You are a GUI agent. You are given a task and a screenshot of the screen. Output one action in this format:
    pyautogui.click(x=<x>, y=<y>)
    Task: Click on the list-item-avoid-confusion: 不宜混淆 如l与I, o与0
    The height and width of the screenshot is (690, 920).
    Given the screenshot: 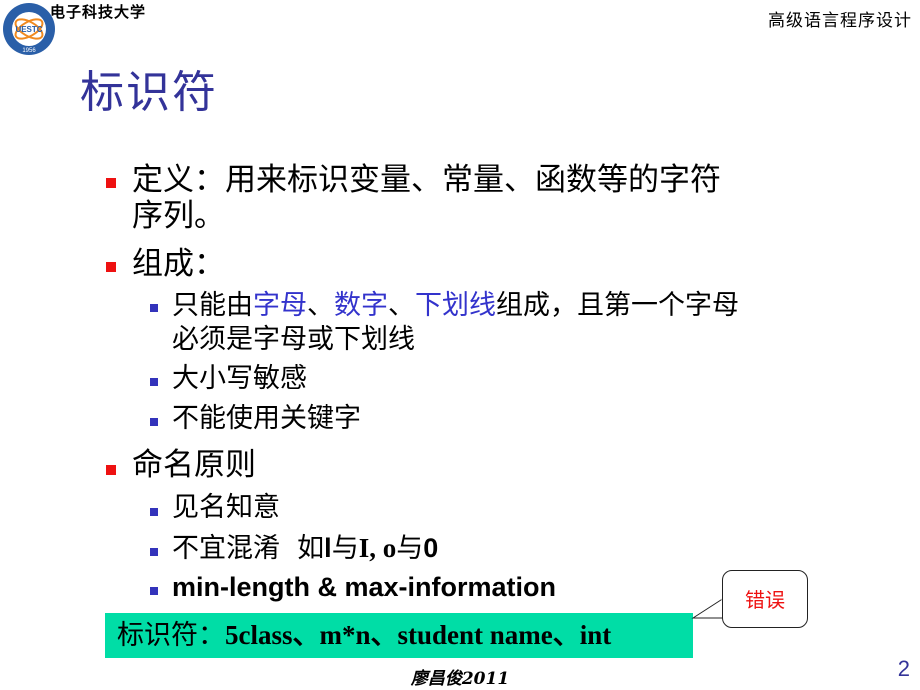 What is the action you would take?
    pyautogui.click(x=305, y=548)
    